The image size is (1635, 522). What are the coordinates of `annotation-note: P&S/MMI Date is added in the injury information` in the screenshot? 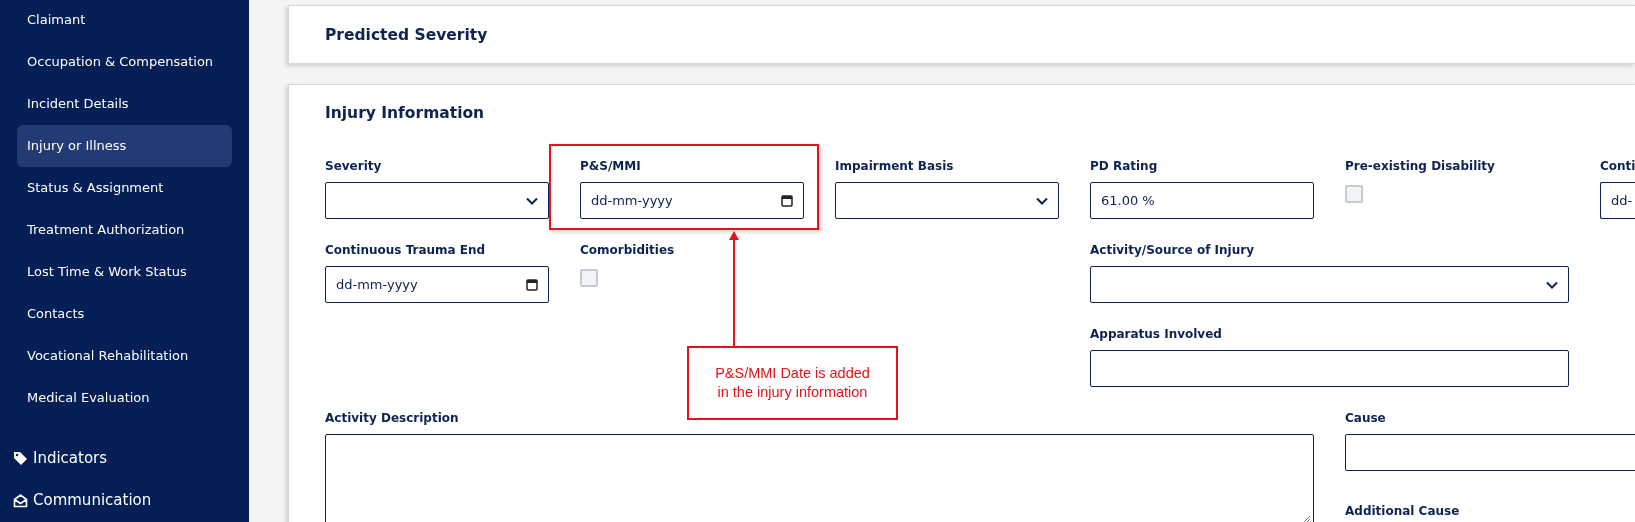 It's located at (792, 383).